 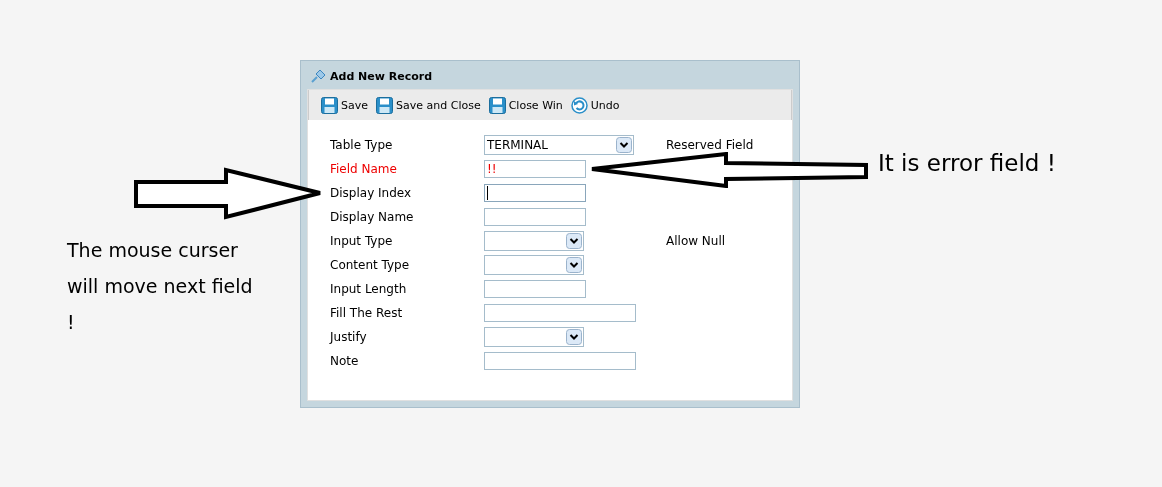 I want to click on field-label: Allow Null, so click(x=696, y=241).